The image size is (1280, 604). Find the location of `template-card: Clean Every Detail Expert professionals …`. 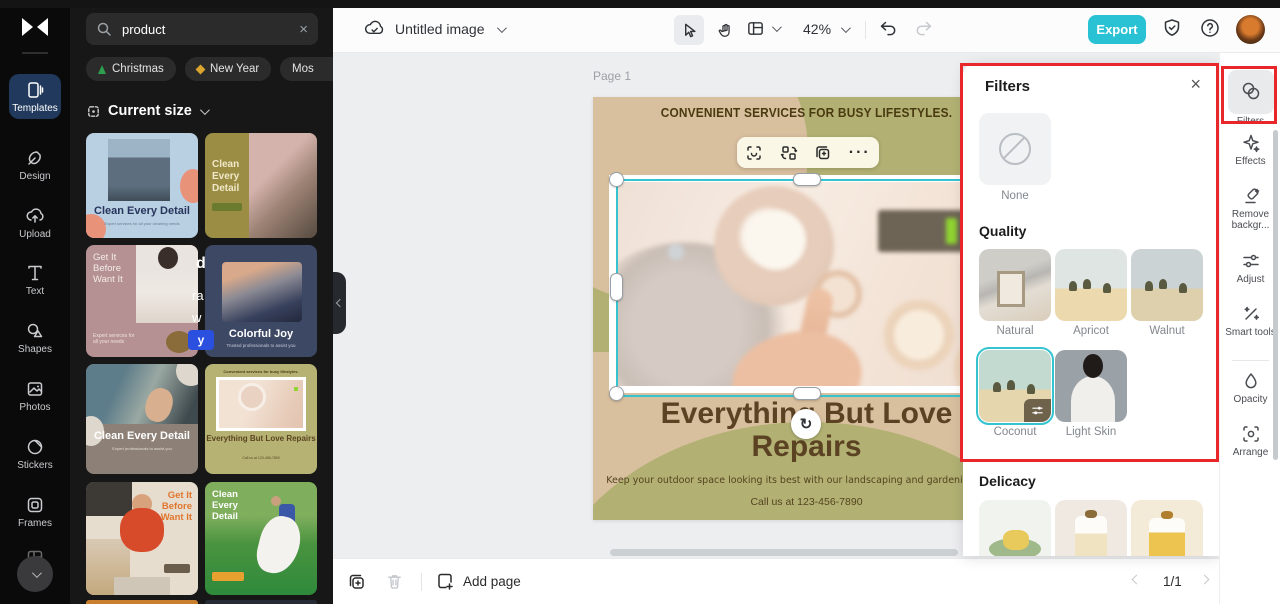

template-card: Clean Every Detail Expert professionals … is located at coordinates (142, 419).